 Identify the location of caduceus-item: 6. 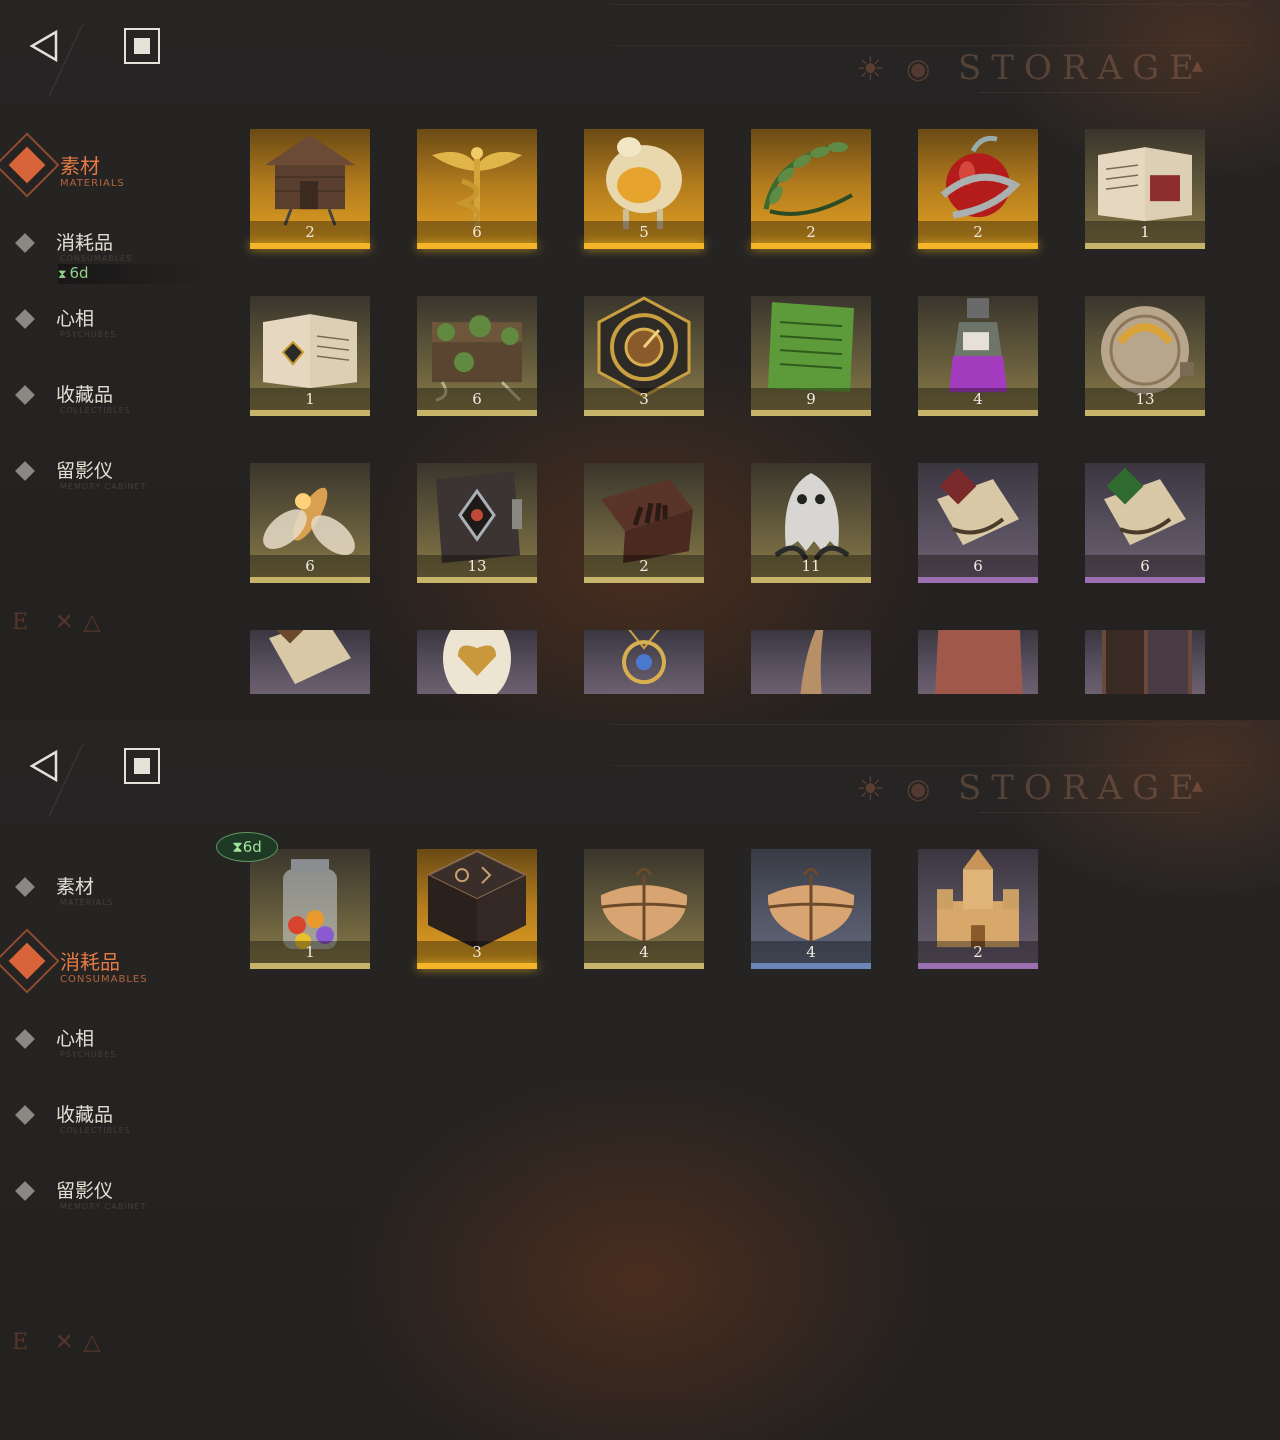
(477, 189).